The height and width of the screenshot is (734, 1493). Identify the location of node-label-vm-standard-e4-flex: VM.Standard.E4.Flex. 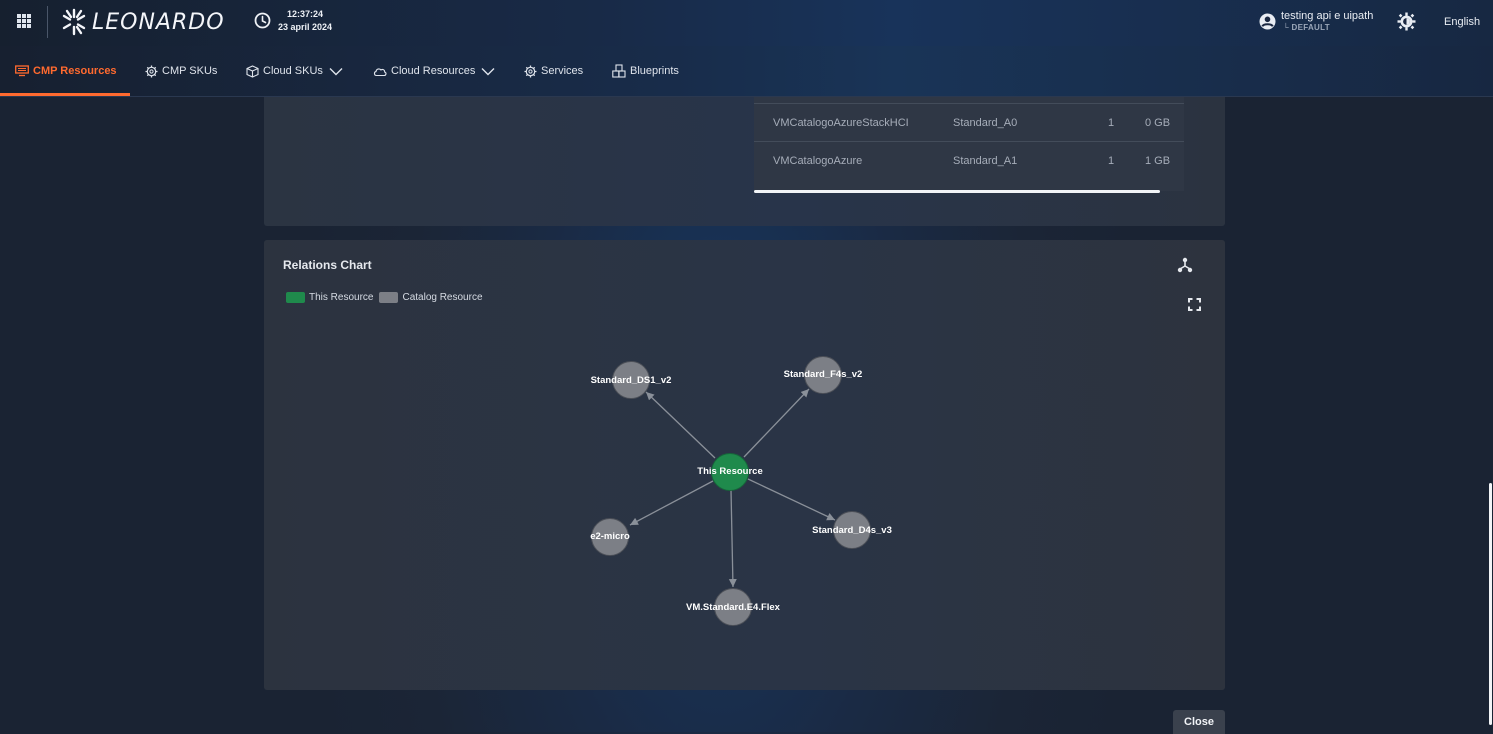
(733, 607).